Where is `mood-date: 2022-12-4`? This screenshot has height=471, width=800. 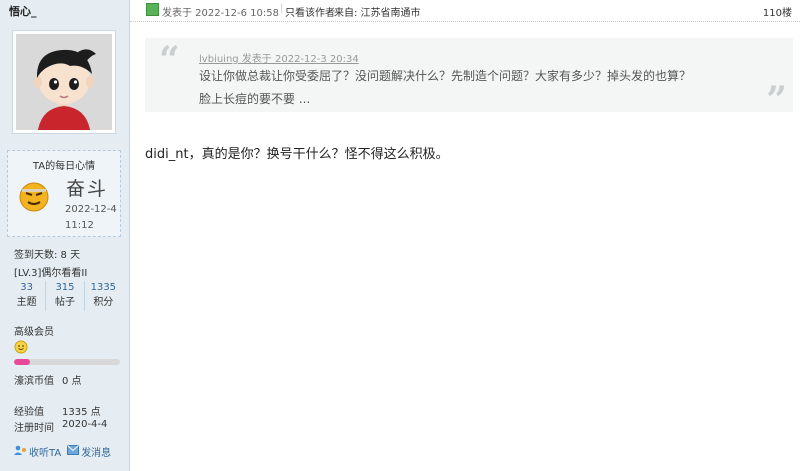
mood-date: 2022-12-4 is located at coordinates (91, 209).